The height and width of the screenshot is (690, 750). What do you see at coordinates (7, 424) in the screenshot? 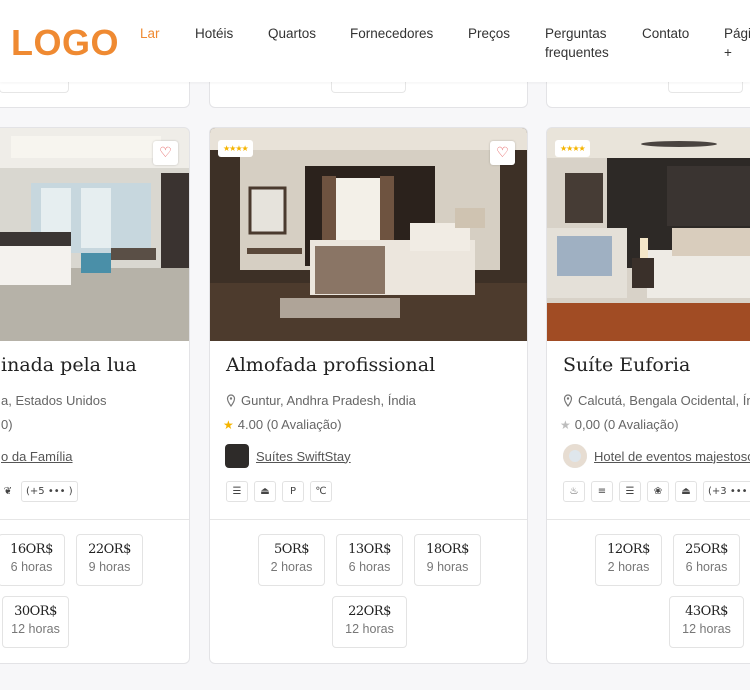
I see `hotel-rating: 0)` at bounding box center [7, 424].